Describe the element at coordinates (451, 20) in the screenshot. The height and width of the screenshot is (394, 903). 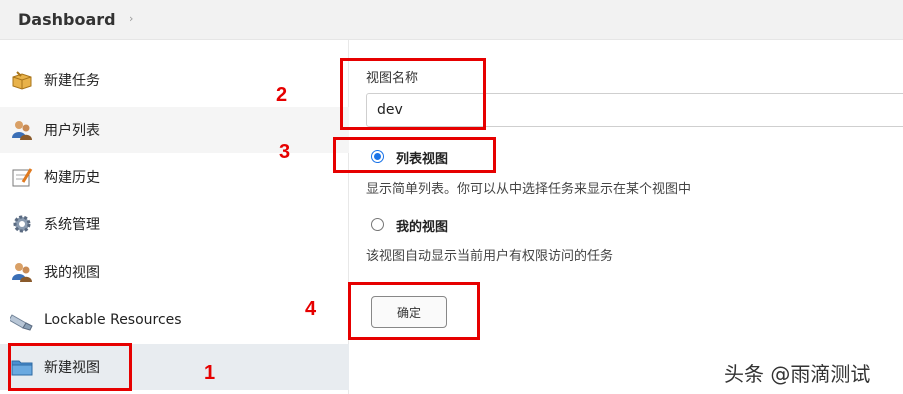
I see `top-bar: Dashboard ›` at that location.